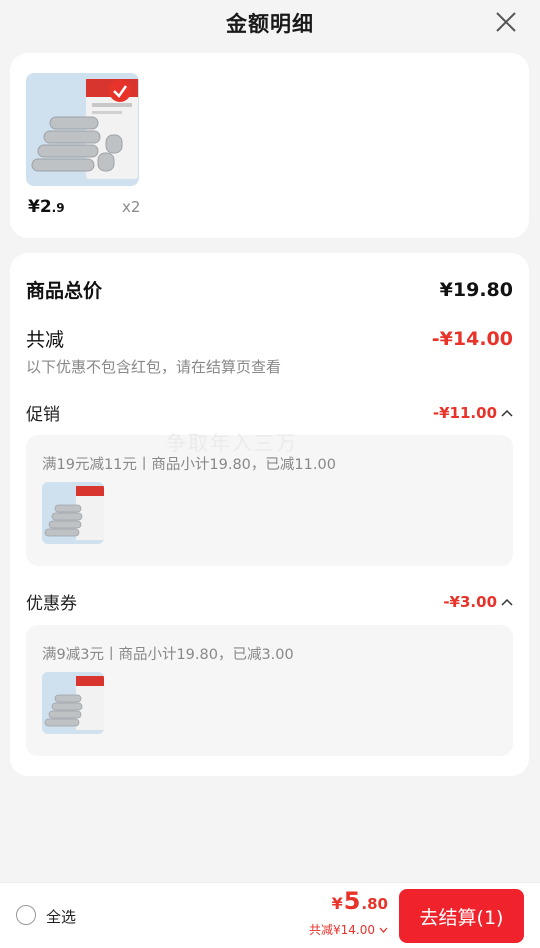  I want to click on product-quantity: x2, so click(131, 207).